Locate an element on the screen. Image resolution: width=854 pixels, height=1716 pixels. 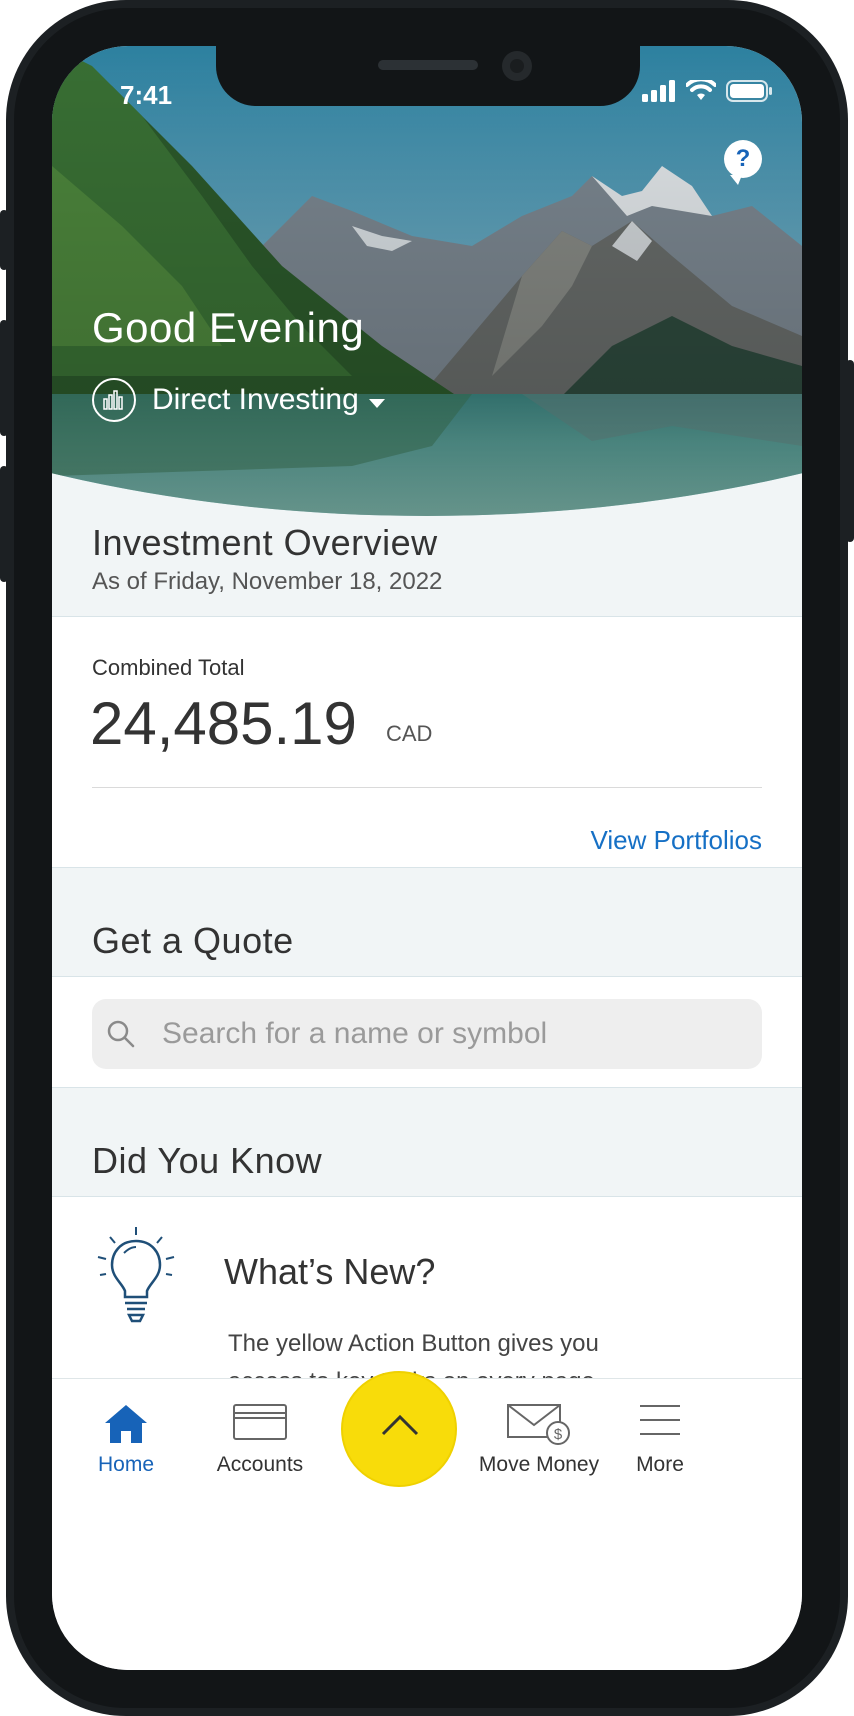
whats-new-title: What’s New? is located at coordinates (330, 1271).